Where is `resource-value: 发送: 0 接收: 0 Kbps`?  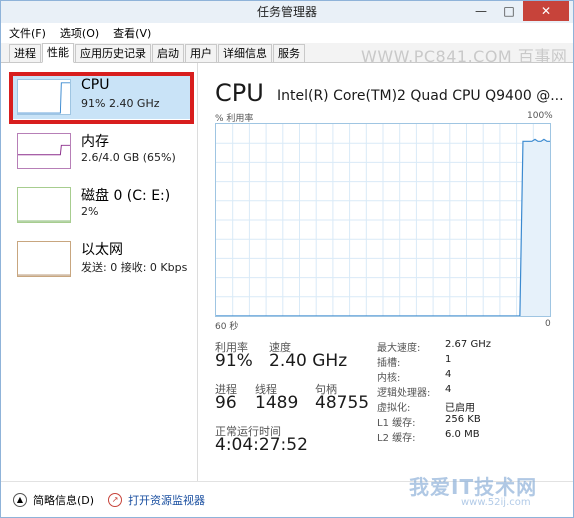
resource-value: 发送: 0 接收: 0 Kbps is located at coordinates (134, 267).